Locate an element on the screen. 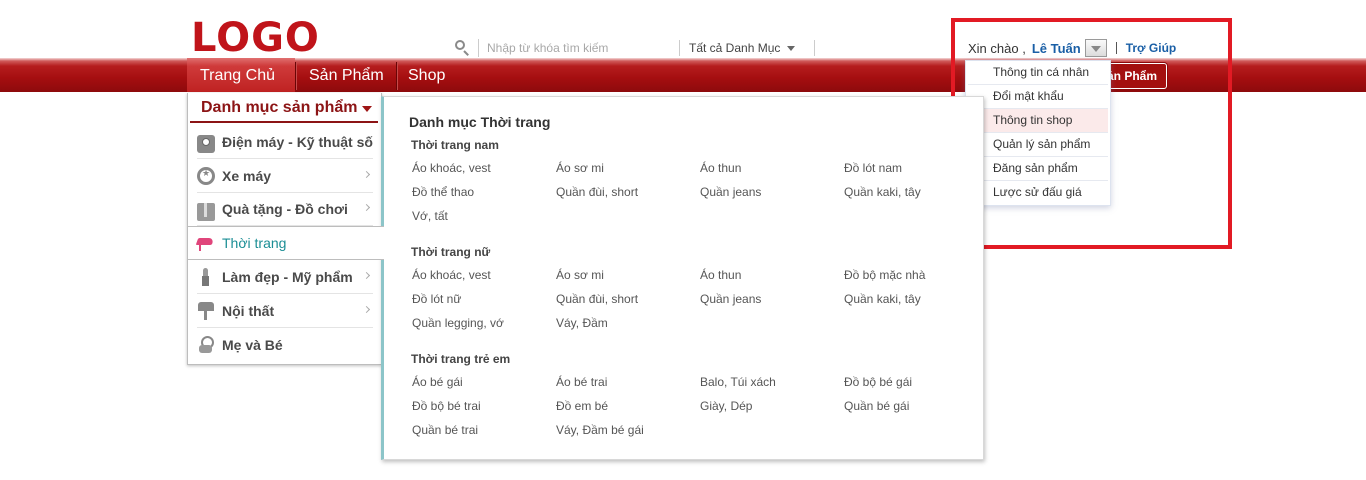  menu-item-post-product: Đăng sản phẩm is located at coordinates (1038, 169).